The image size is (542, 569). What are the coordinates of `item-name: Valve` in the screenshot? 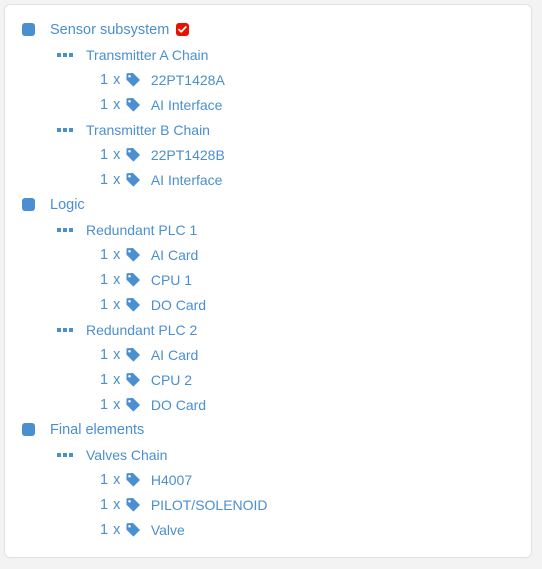 It's located at (167, 529).